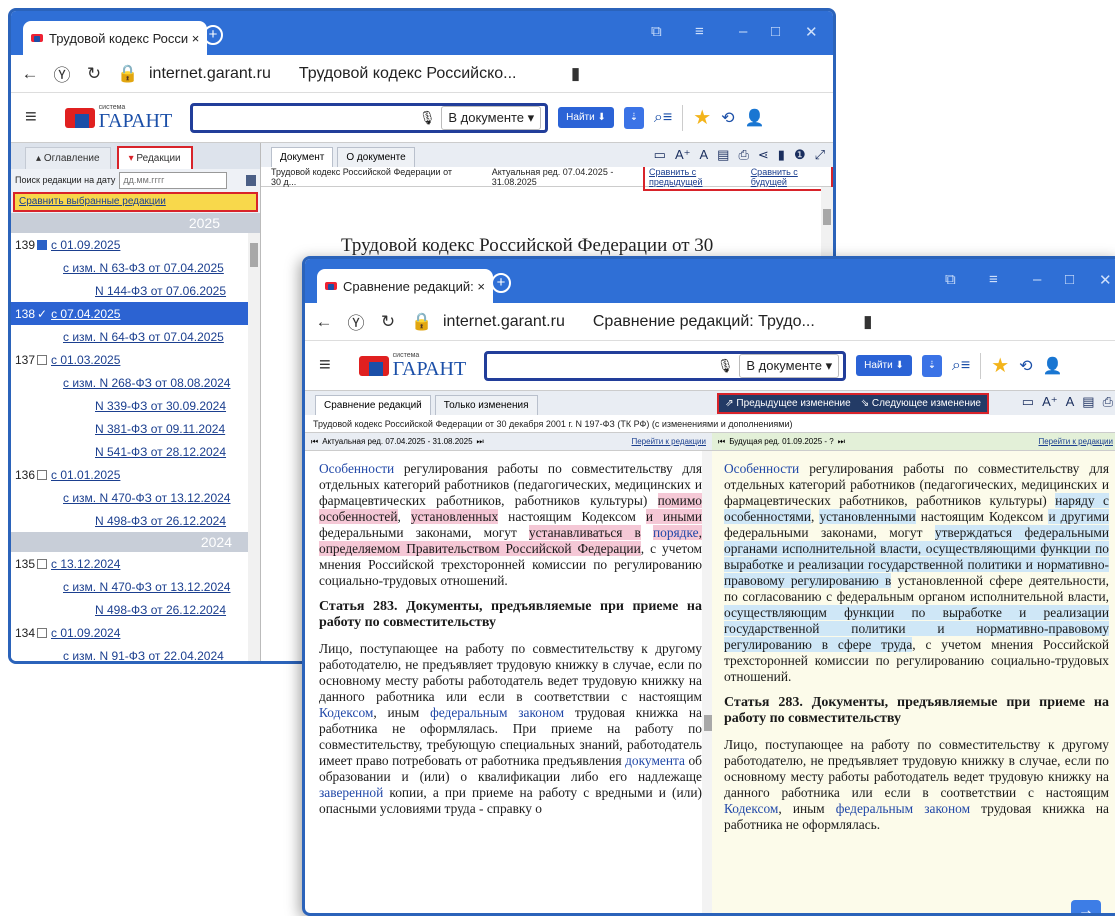 This screenshot has width=1115, height=916. I want to click on compare-next-link: Сравнить с будущей, so click(789, 177).